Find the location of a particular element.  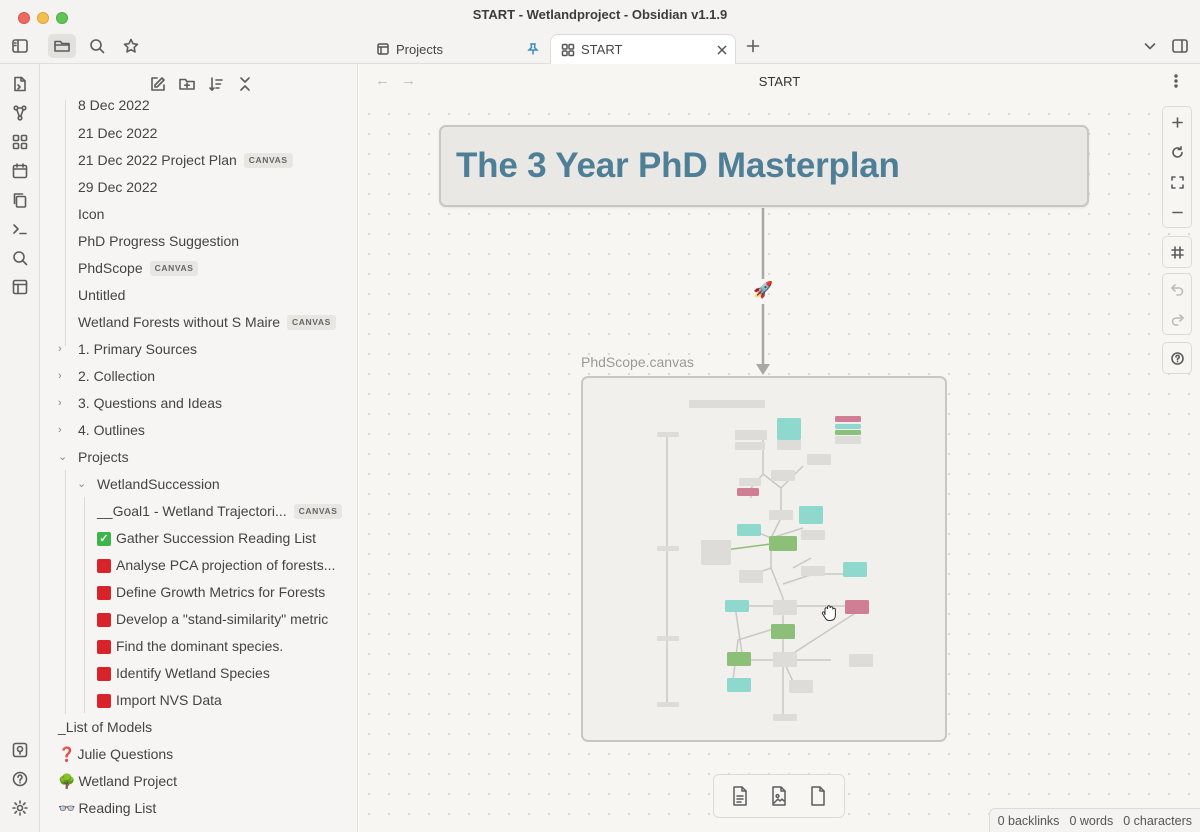

undo-icon is located at coordinates (1177, 289).